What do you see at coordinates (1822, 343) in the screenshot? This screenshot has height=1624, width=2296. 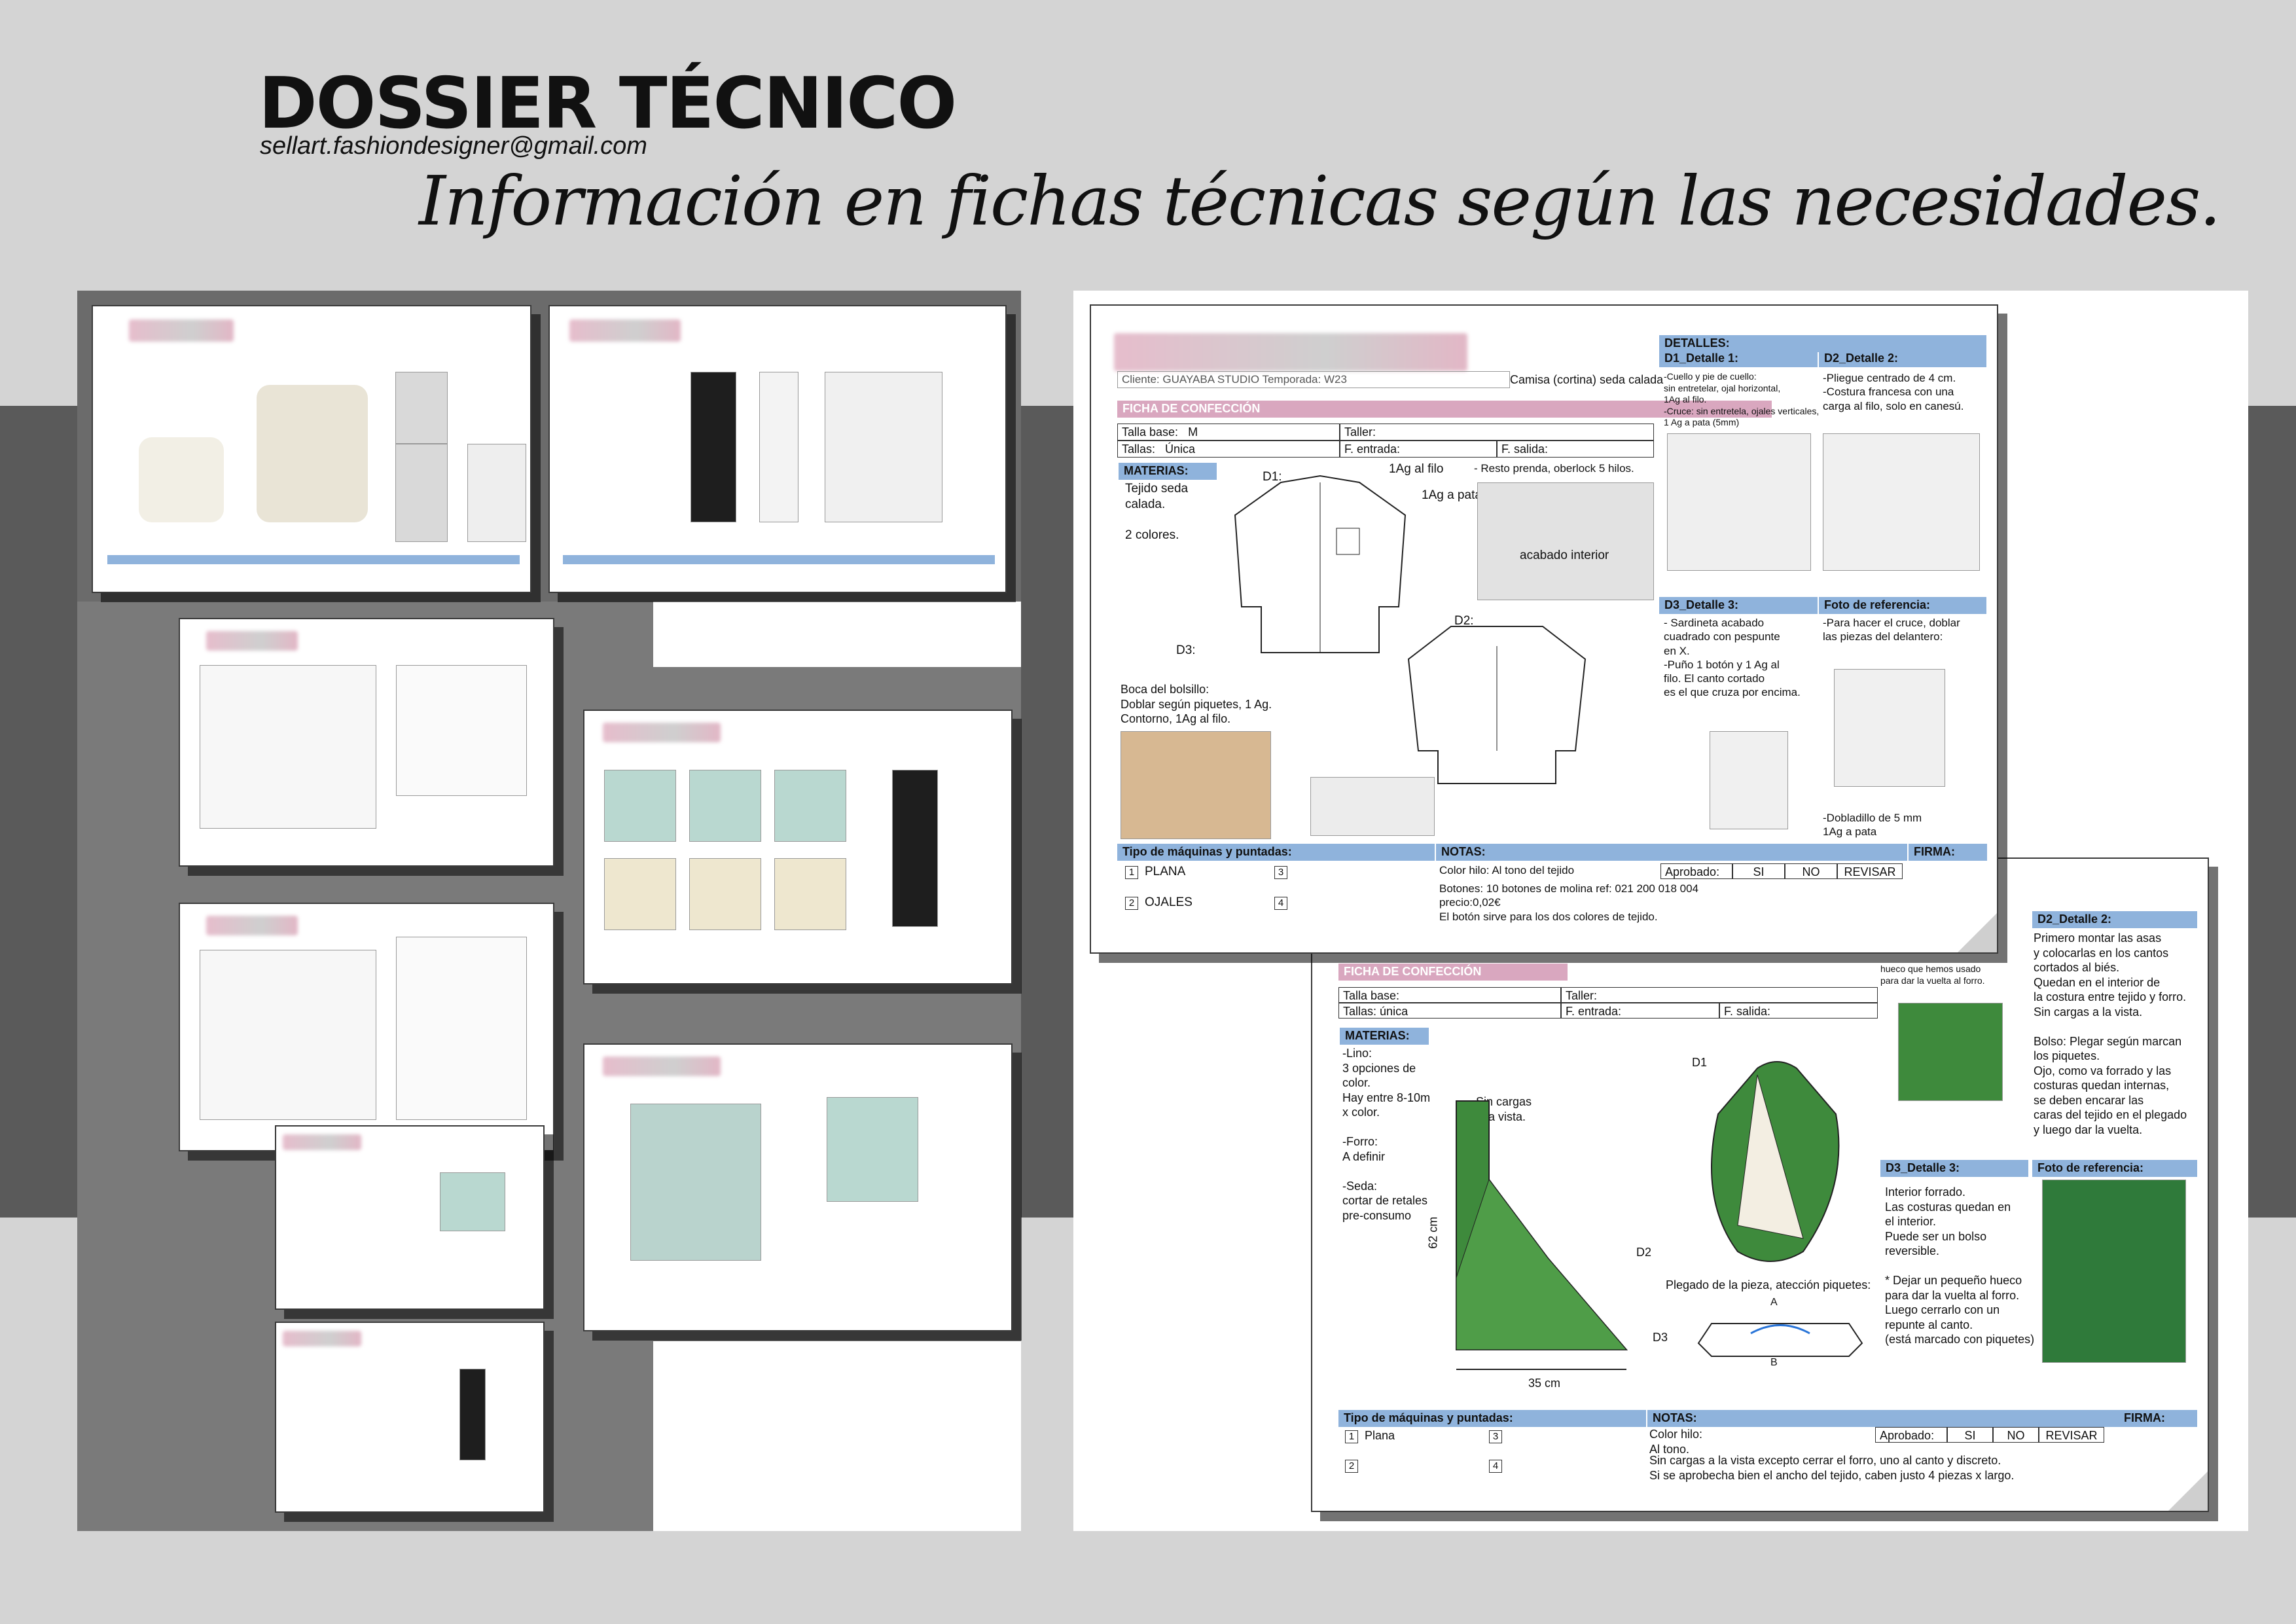 I see `detalles-header: DETALLES:` at bounding box center [1822, 343].